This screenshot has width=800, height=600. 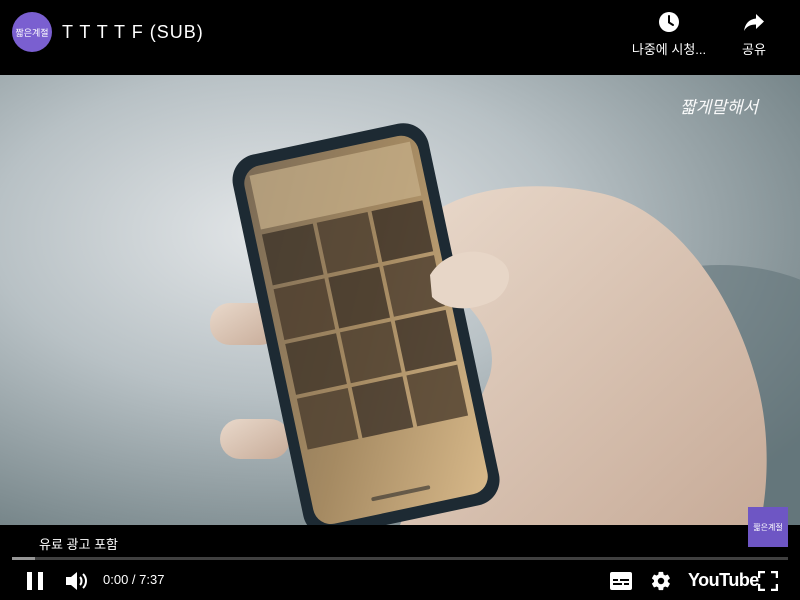 What do you see at coordinates (754, 34) in the screenshot?
I see `share-button: 공유` at bounding box center [754, 34].